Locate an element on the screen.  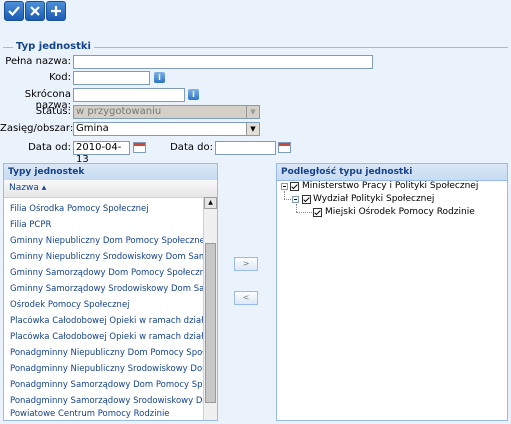
list-item: Powiatowe Centrum Pomocy Rodzinie is located at coordinates (107, 414).